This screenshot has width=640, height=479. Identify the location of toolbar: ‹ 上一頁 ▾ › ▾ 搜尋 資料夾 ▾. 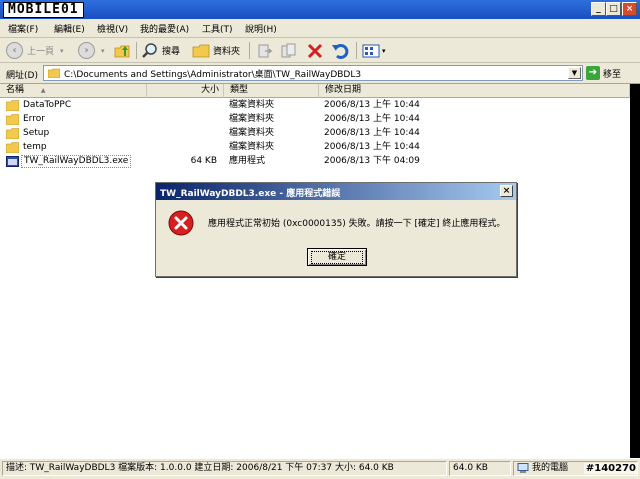
(320, 50).